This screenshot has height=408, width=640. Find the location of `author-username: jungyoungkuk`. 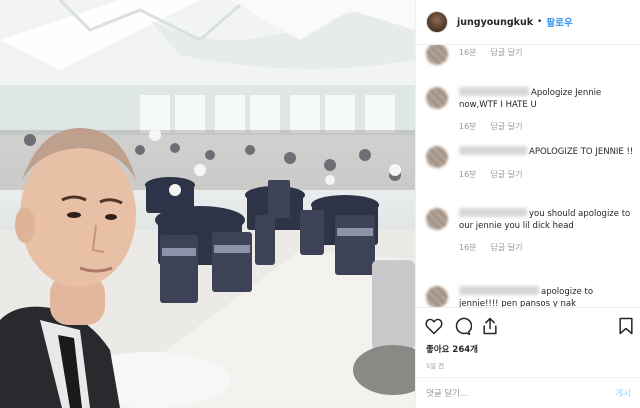

author-username: jungyoungkuk is located at coordinates (495, 22).